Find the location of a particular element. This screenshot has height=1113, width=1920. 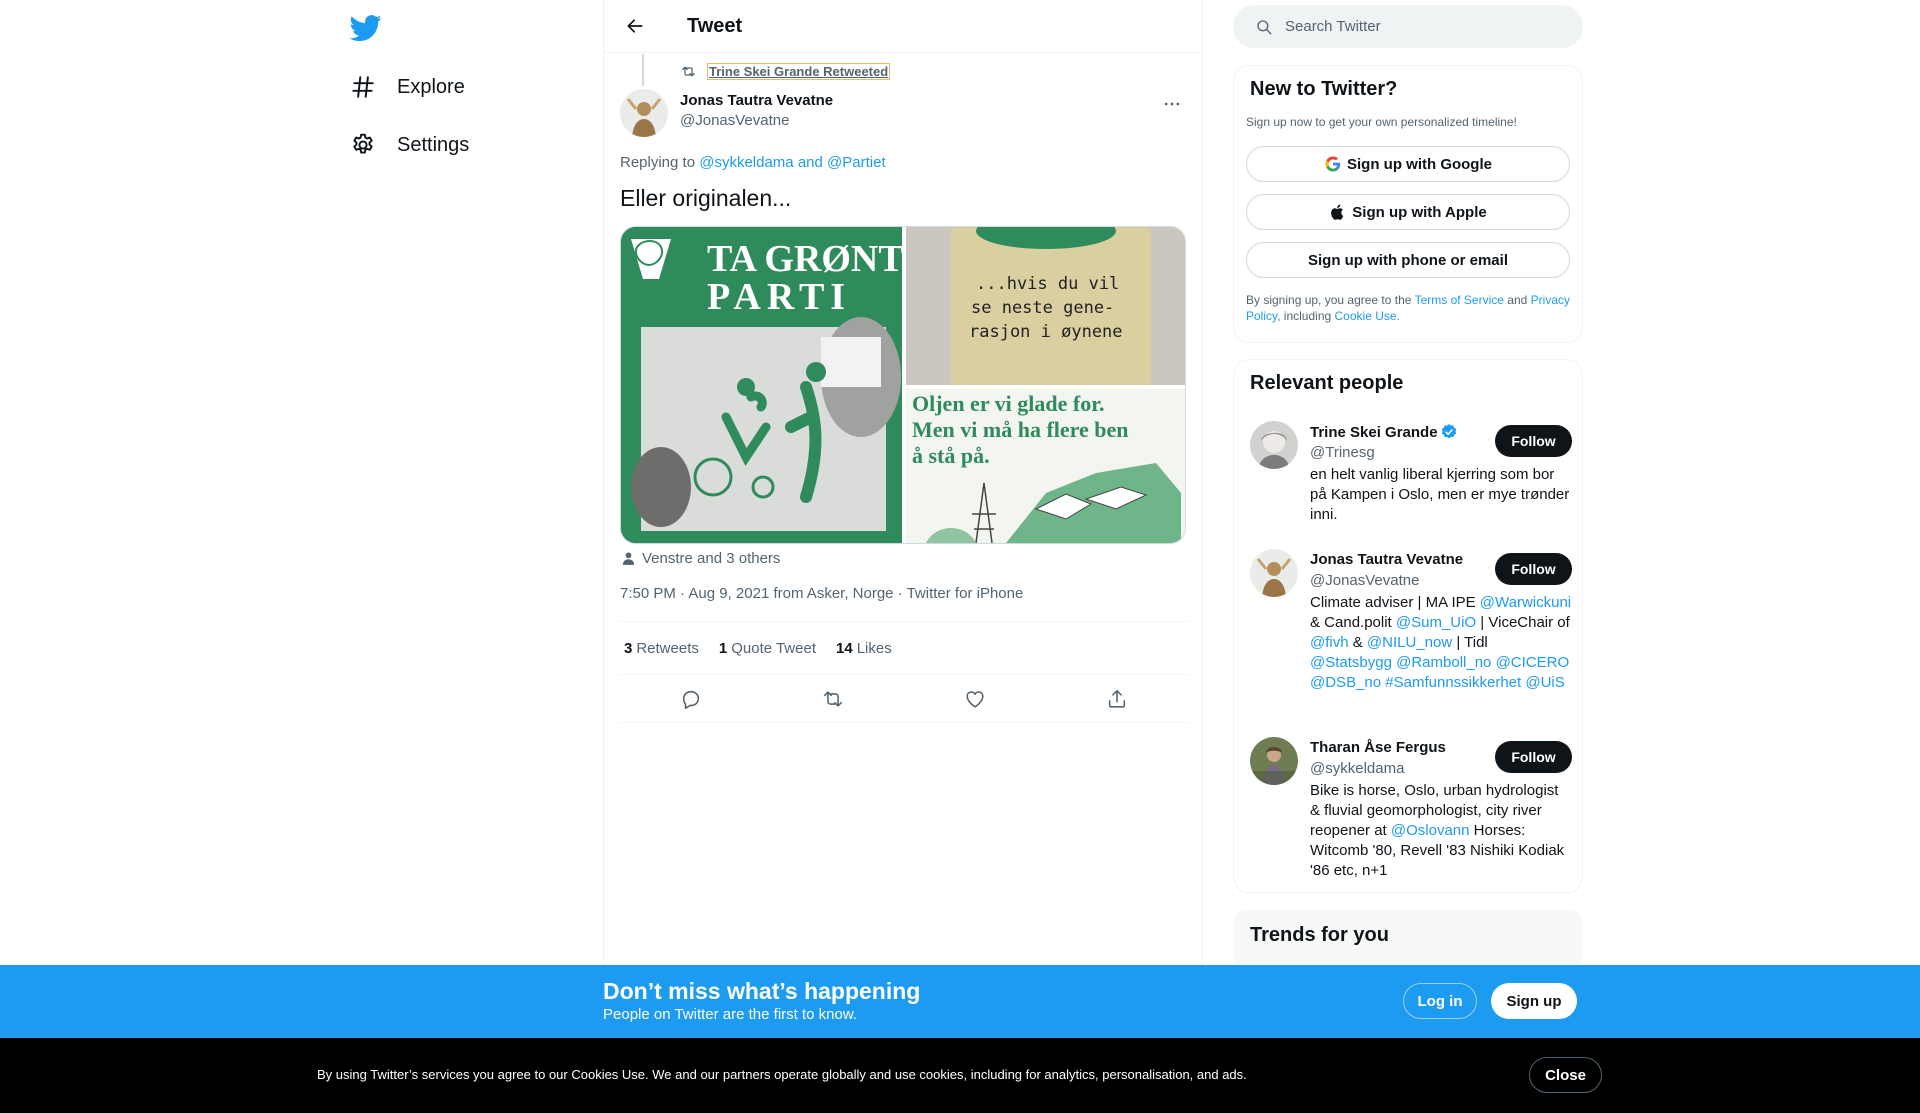

signup-button: Sign up is located at coordinates (1534, 1001).